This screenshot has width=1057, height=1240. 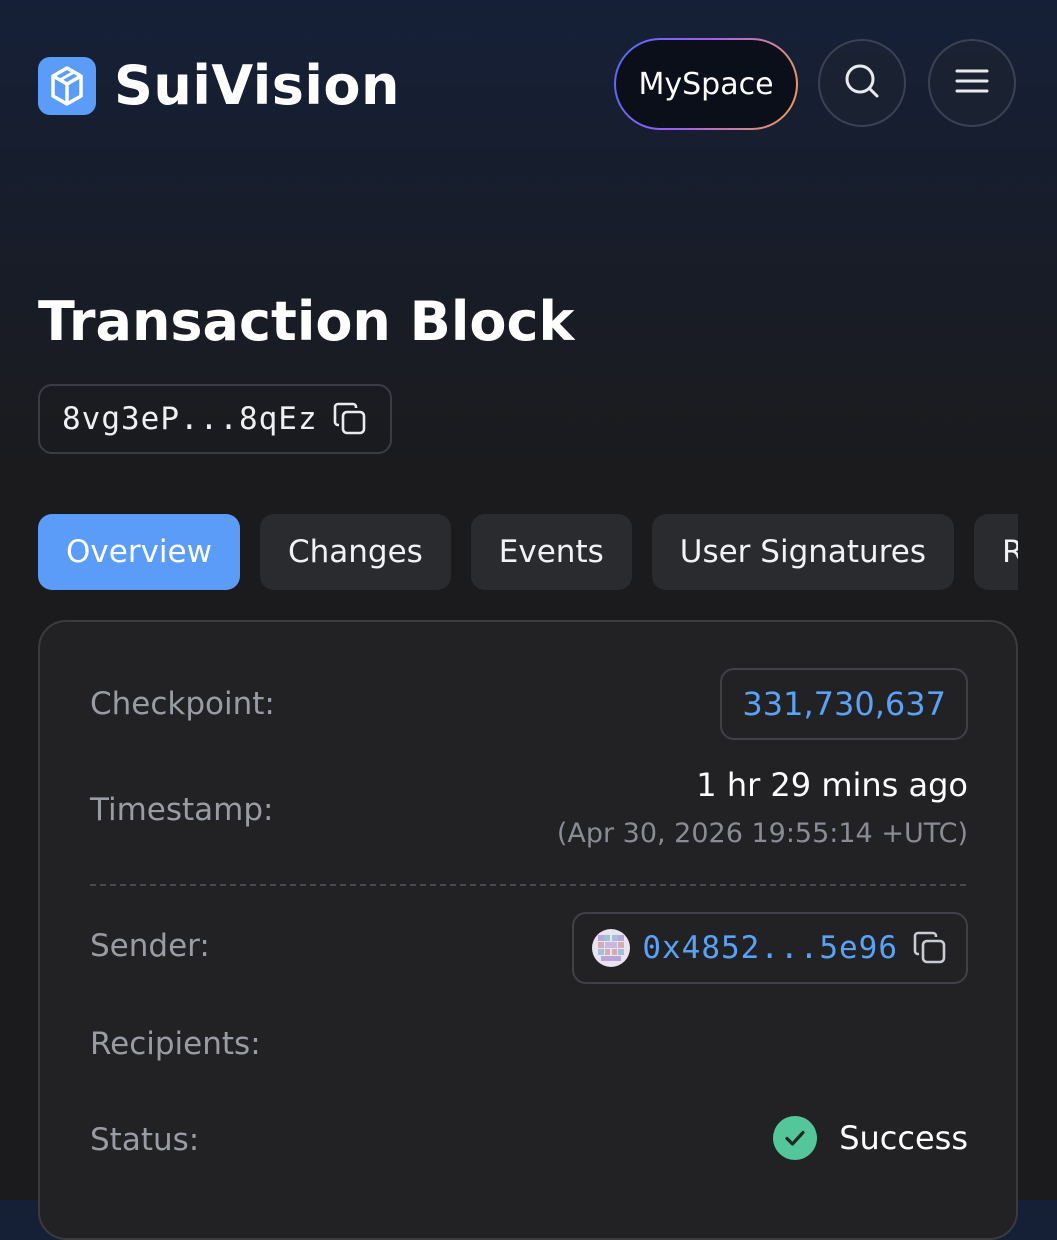 What do you see at coordinates (139, 552) in the screenshot?
I see `tab-overview: Overview` at bounding box center [139, 552].